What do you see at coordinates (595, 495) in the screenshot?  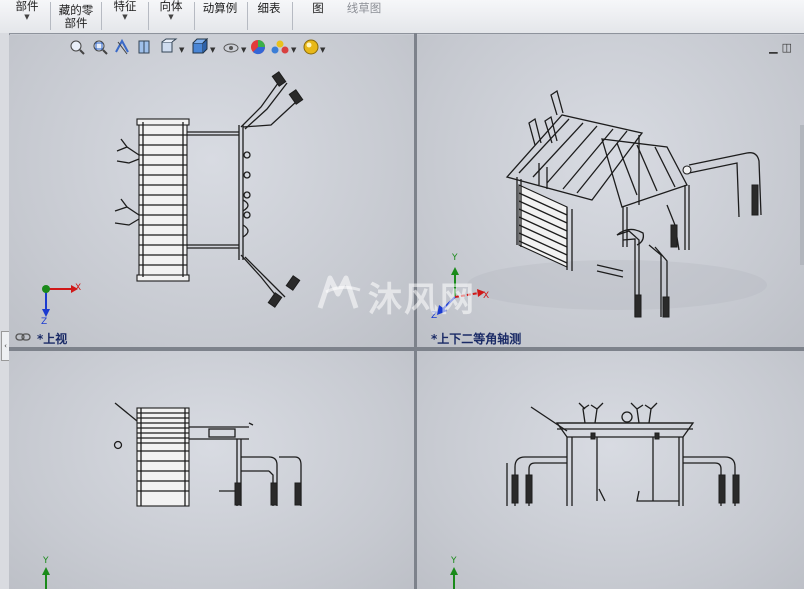 I see `side-view-drawing` at bounding box center [595, 495].